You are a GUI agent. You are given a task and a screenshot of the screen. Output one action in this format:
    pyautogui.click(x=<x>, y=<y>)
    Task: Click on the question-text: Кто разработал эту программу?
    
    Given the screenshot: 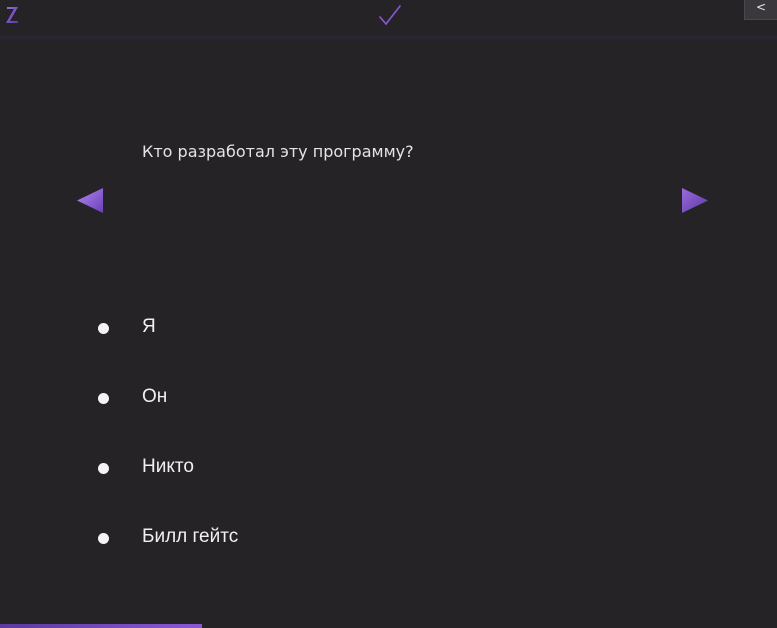 What is the action you would take?
    pyautogui.click(x=278, y=151)
    